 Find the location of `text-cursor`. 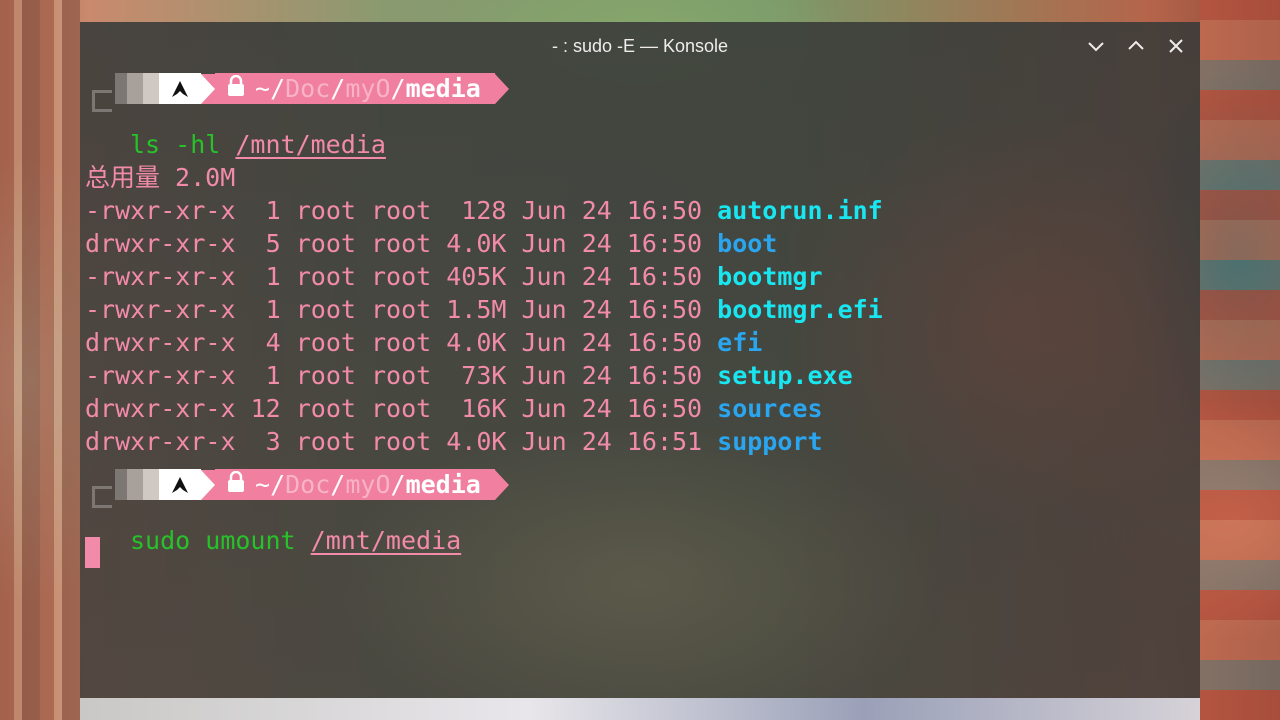

text-cursor is located at coordinates (92, 552).